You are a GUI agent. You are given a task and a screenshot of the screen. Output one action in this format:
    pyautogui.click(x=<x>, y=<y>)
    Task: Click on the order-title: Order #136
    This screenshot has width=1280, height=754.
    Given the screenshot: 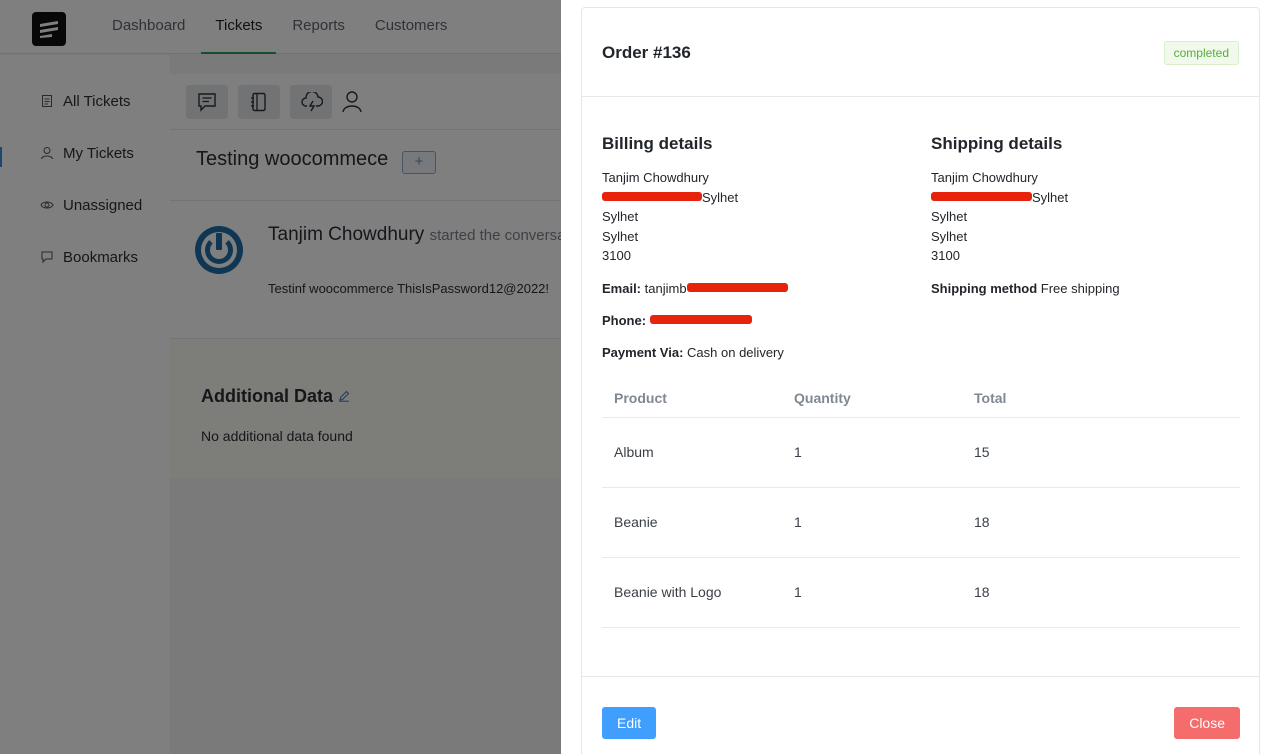 What is the action you would take?
    pyautogui.click(x=646, y=52)
    